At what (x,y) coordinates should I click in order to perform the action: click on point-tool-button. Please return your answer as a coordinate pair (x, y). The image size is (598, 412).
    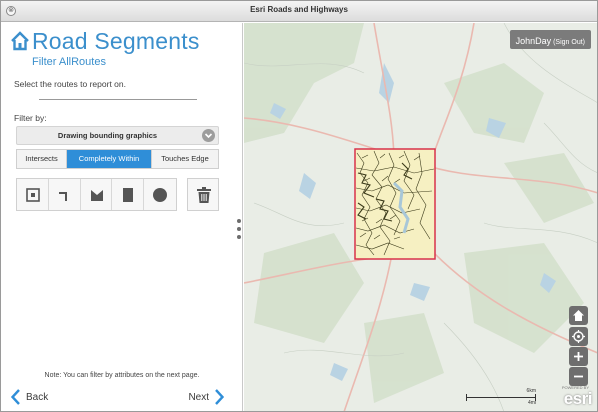
    Looking at the image, I should click on (33, 194).